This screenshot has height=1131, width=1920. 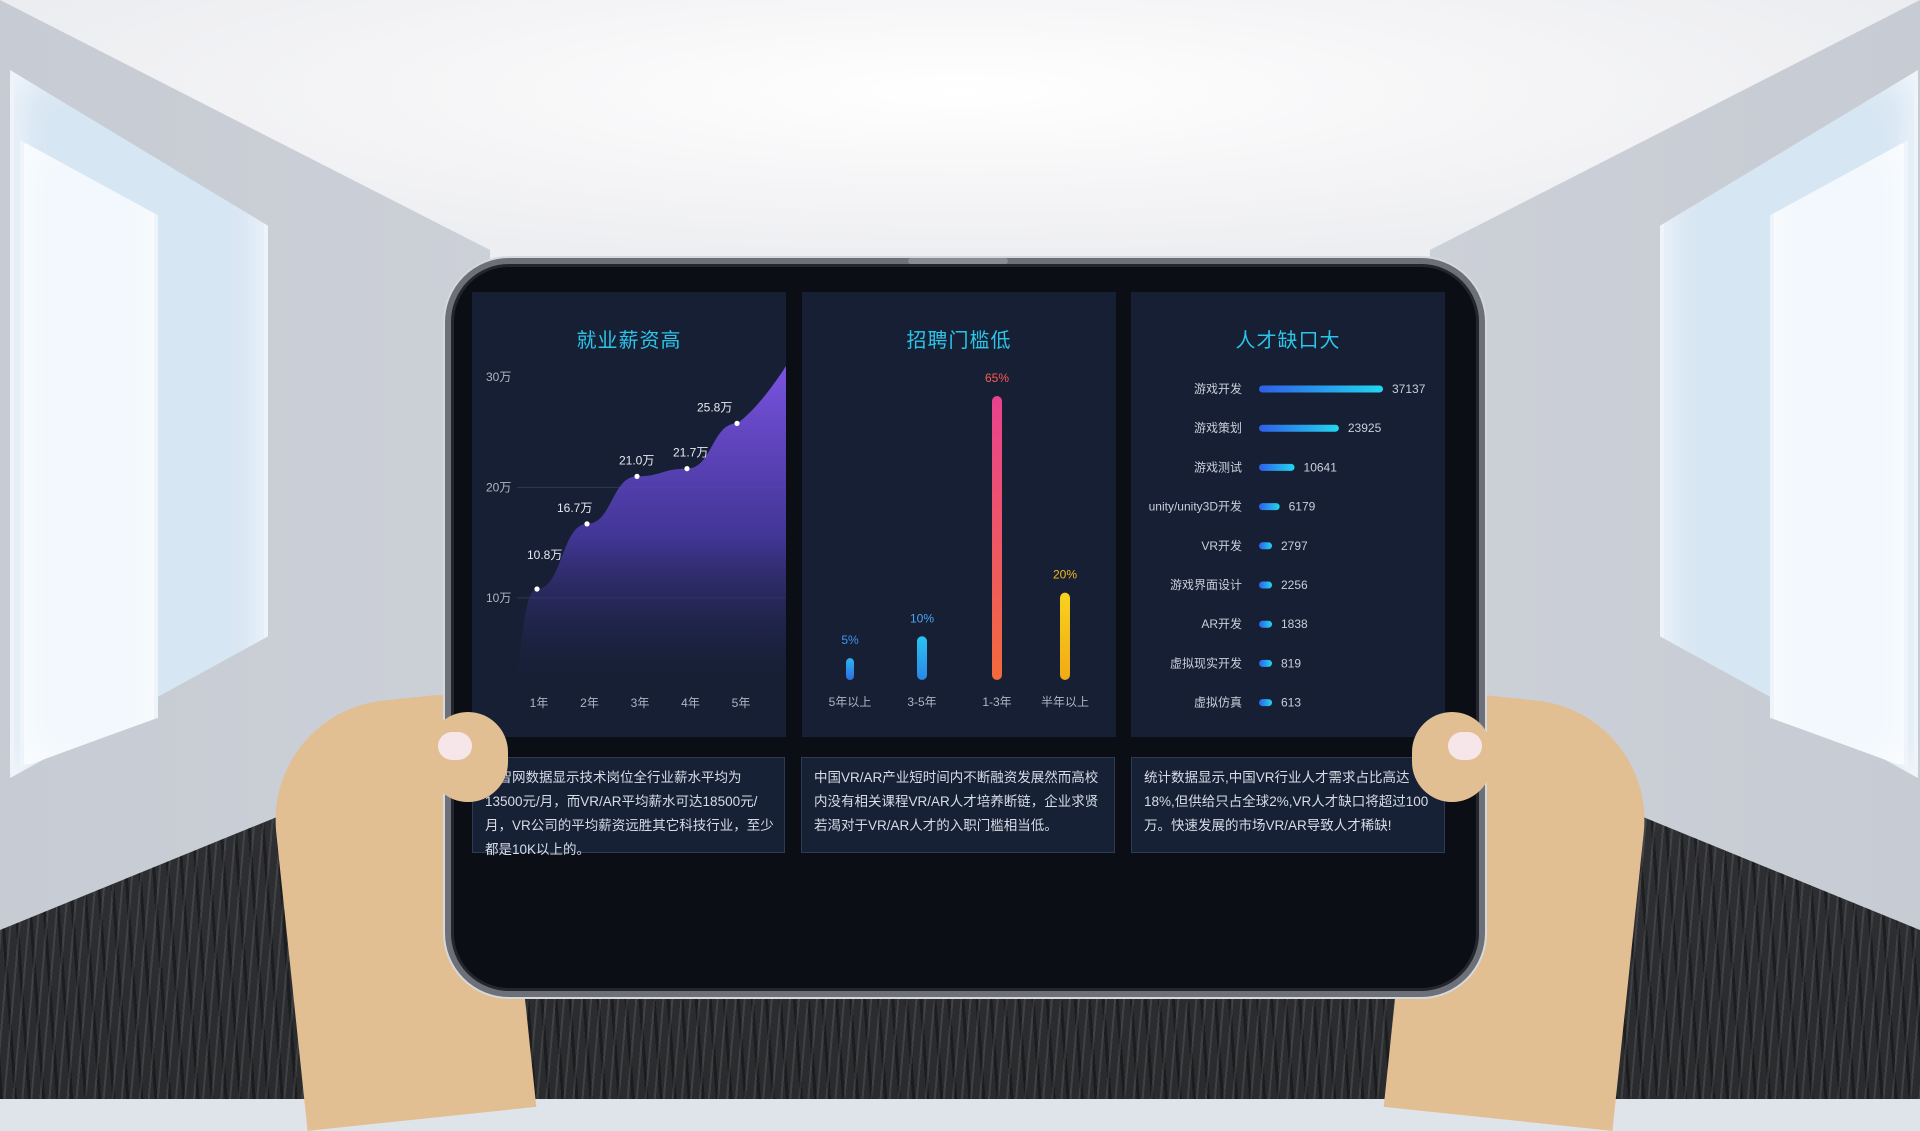 I want to click on bar-value-label: 20%, so click(x=1065, y=575).